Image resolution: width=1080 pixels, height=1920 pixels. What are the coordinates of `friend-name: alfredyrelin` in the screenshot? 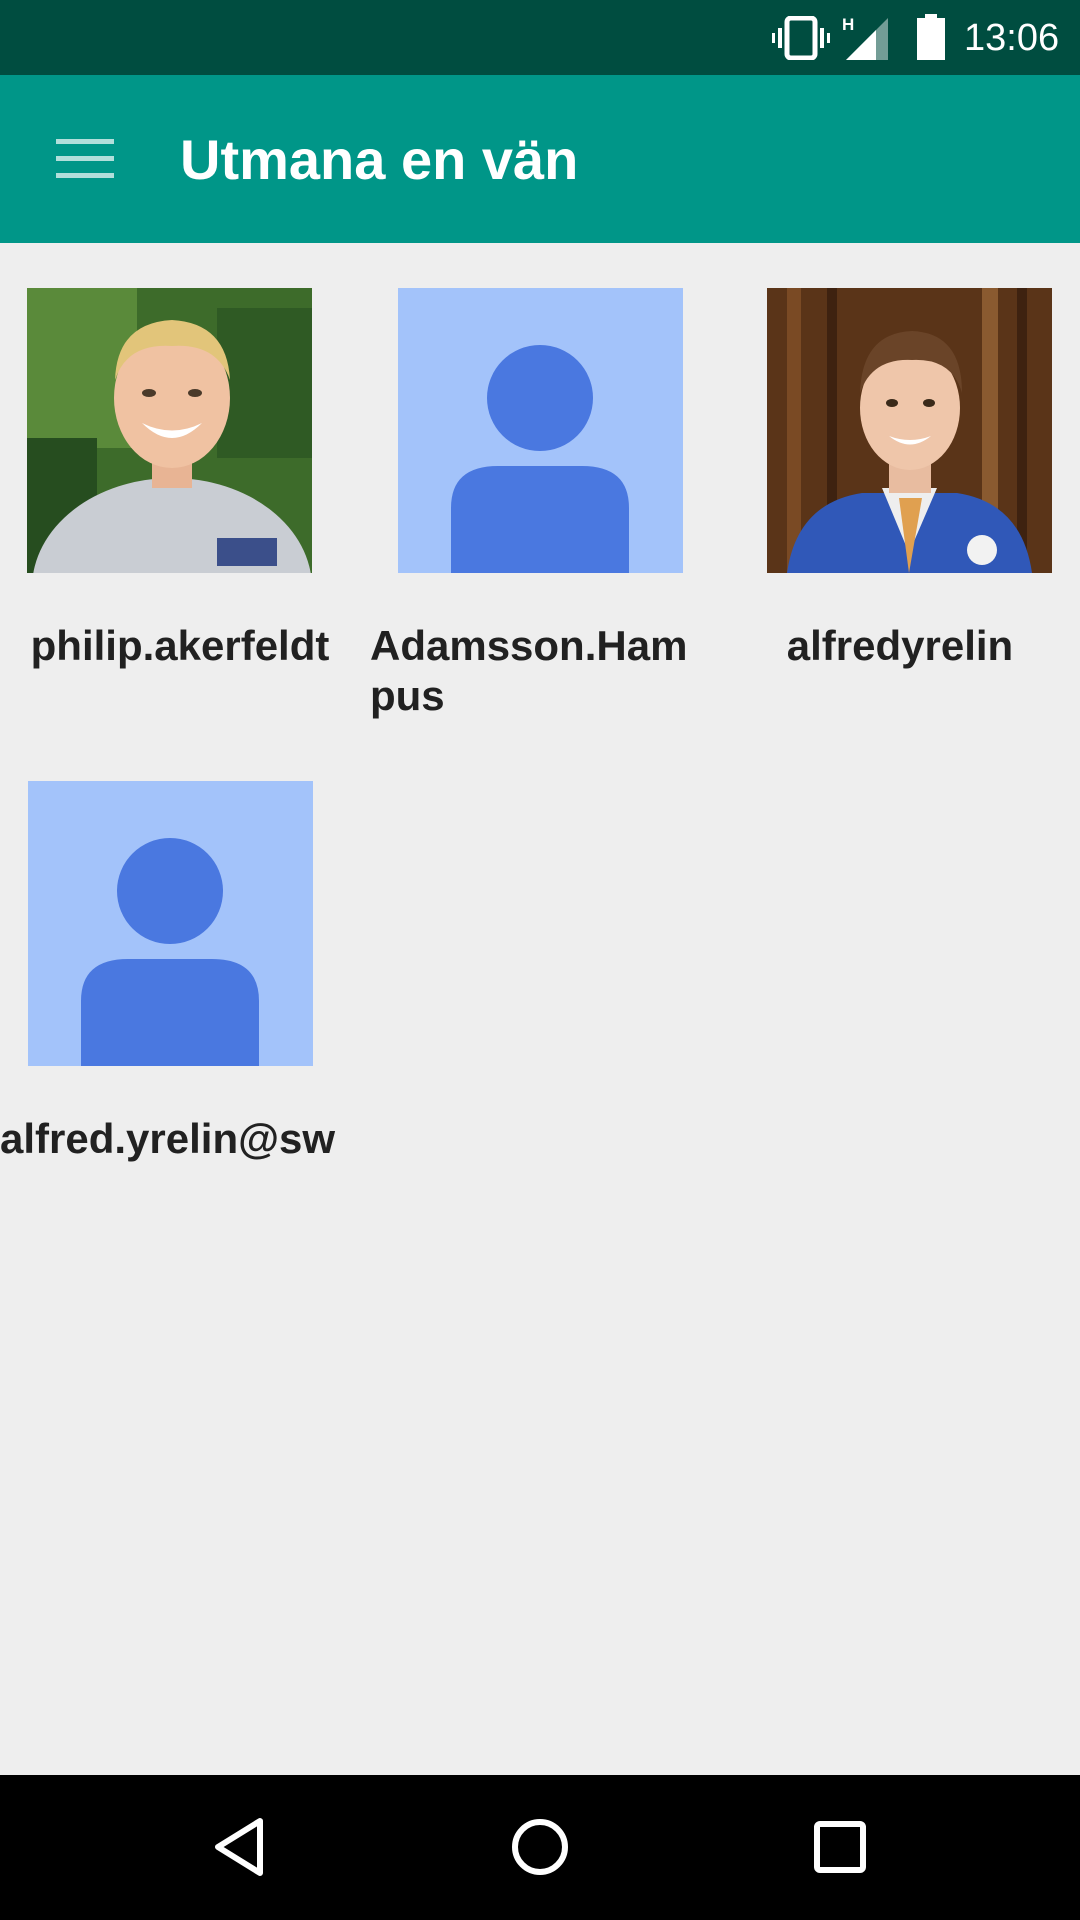 It's located at (900, 645).